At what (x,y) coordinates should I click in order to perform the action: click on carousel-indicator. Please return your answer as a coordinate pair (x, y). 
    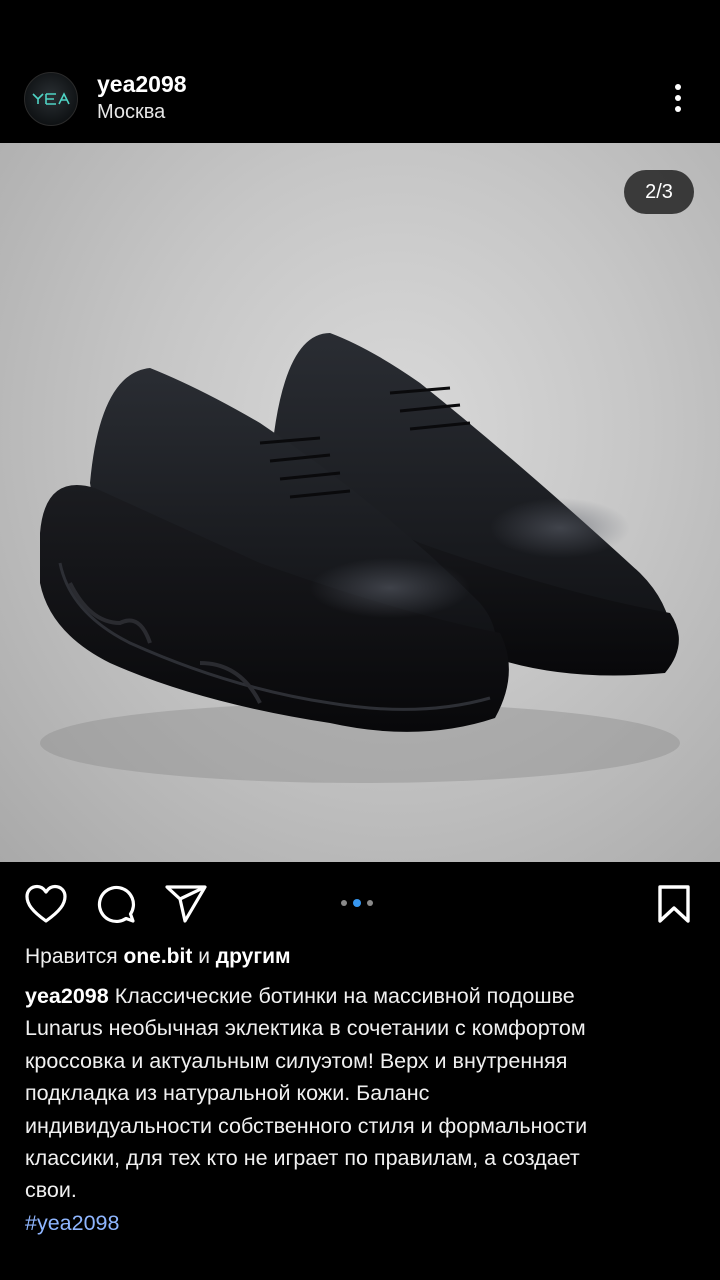
    Looking at the image, I should click on (357, 903).